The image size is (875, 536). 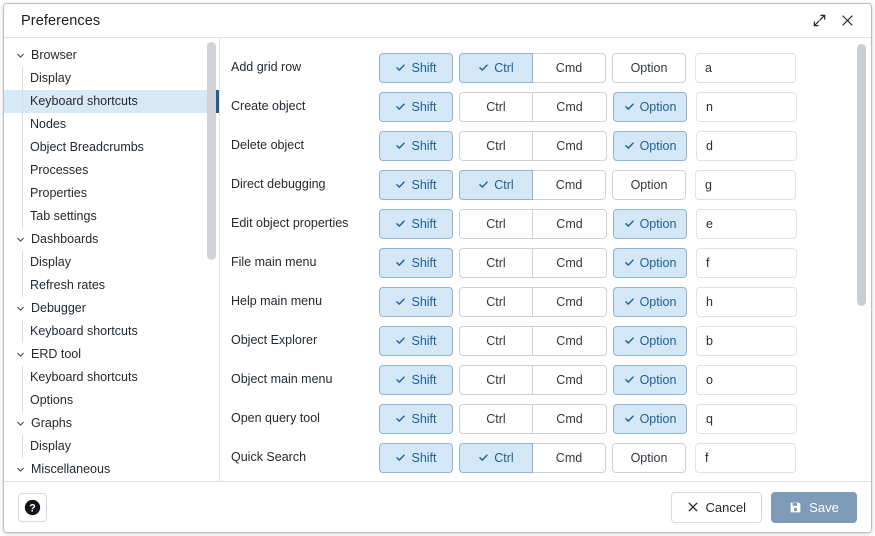 I want to click on sidebar-item-properties: Properties, so click(x=111, y=193).